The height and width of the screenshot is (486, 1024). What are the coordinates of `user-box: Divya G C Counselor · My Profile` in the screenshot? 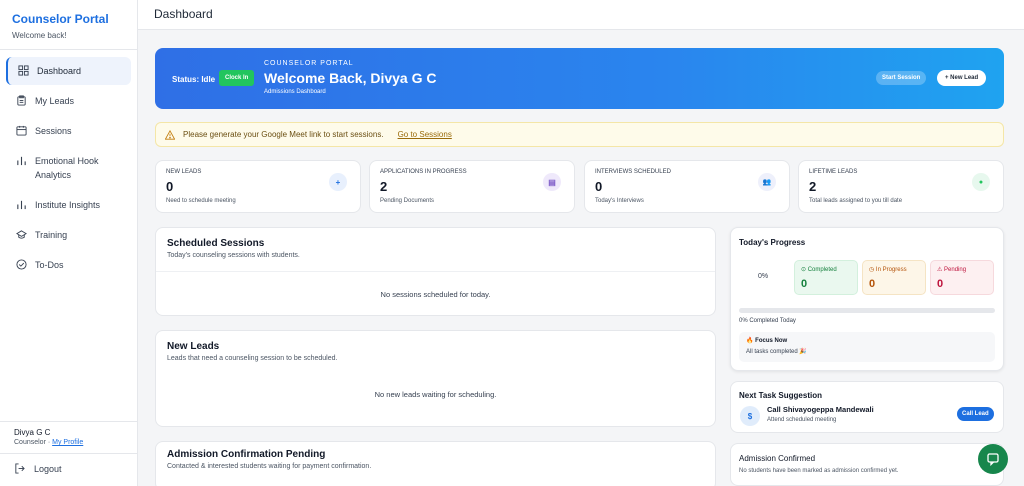 It's located at (68, 436).